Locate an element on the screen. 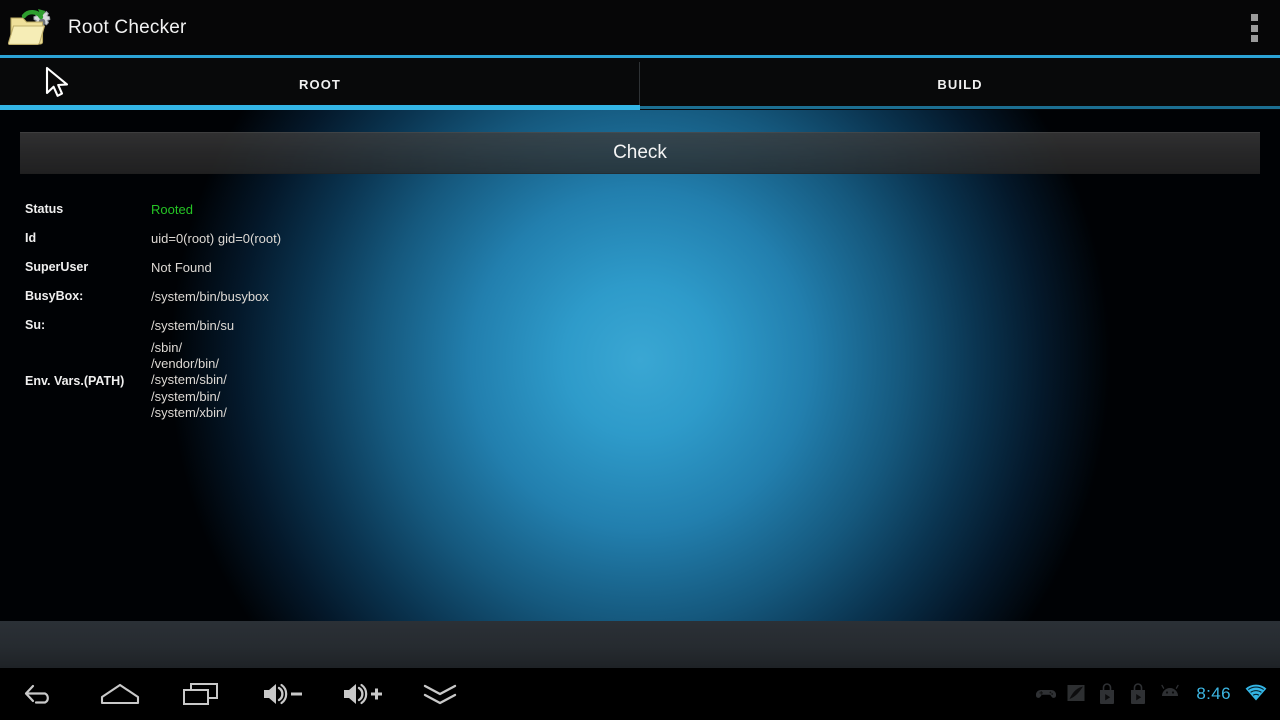 This screenshot has height=720, width=1280. table-row: Status Rooted is located at coordinates (375, 209).